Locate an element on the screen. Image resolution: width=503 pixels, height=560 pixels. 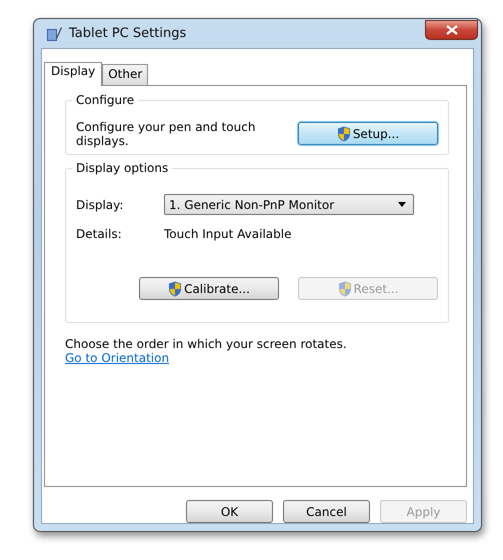
tab: Display is located at coordinates (73, 74).